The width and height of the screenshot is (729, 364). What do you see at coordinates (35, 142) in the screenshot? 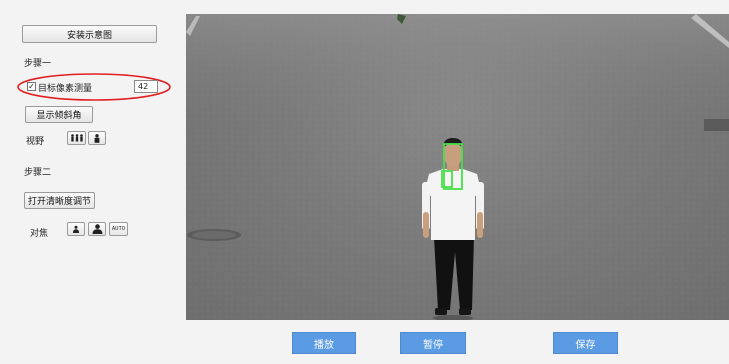
I see `view-label: 视野` at bounding box center [35, 142].